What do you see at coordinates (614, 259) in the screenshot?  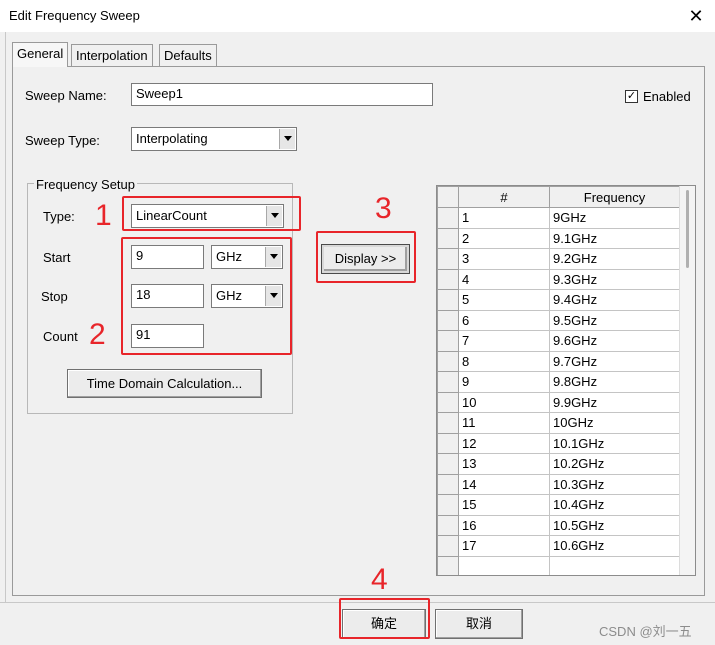 I see `row-frequency: 9.2GHz` at bounding box center [614, 259].